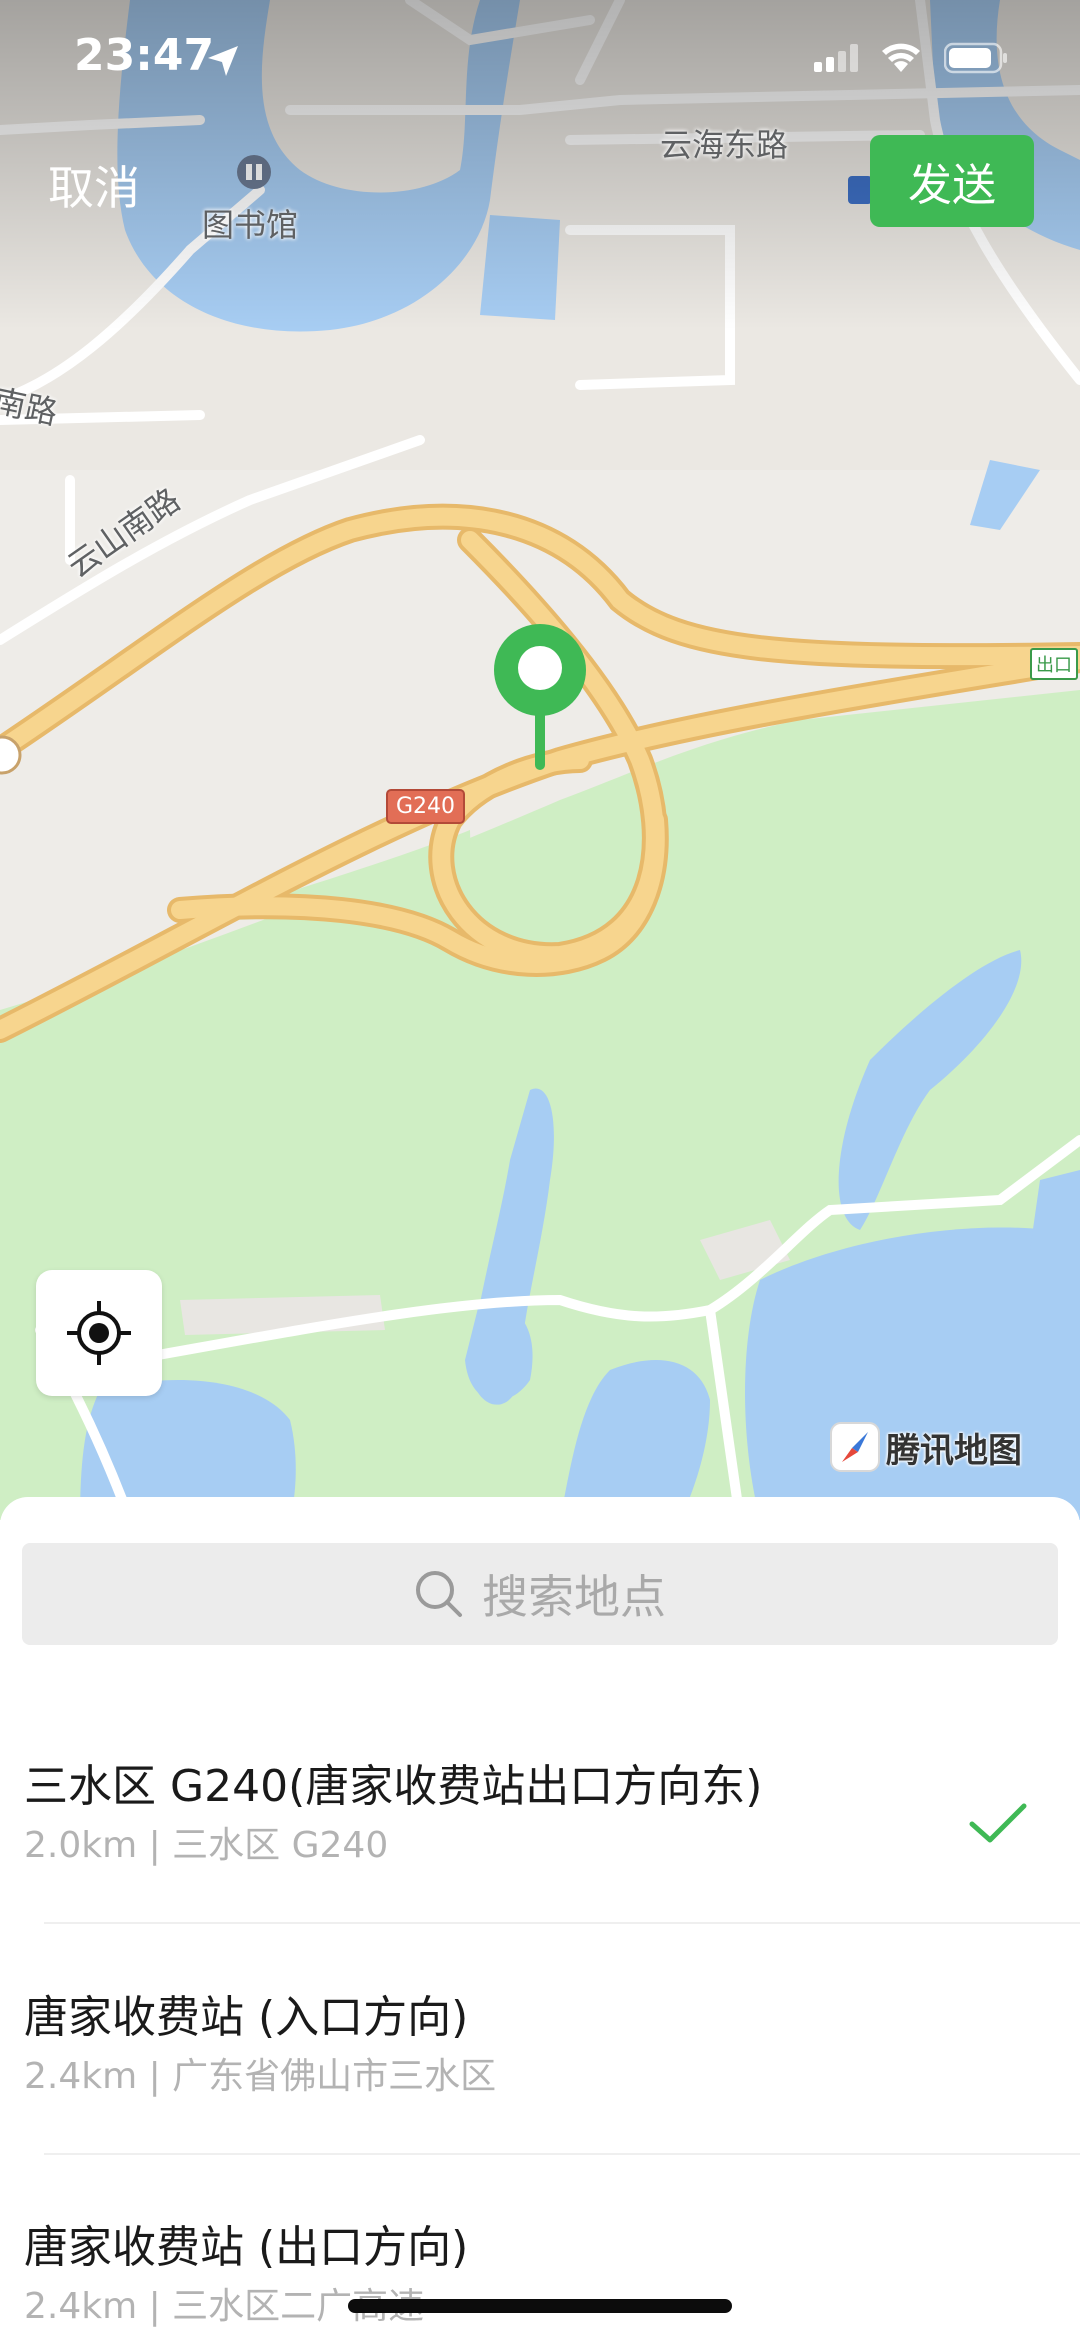 The width and height of the screenshot is (1080, 2339). Describe the element at coordinates (439, 1594) in the screenshot. I see `search-icon` at that location.